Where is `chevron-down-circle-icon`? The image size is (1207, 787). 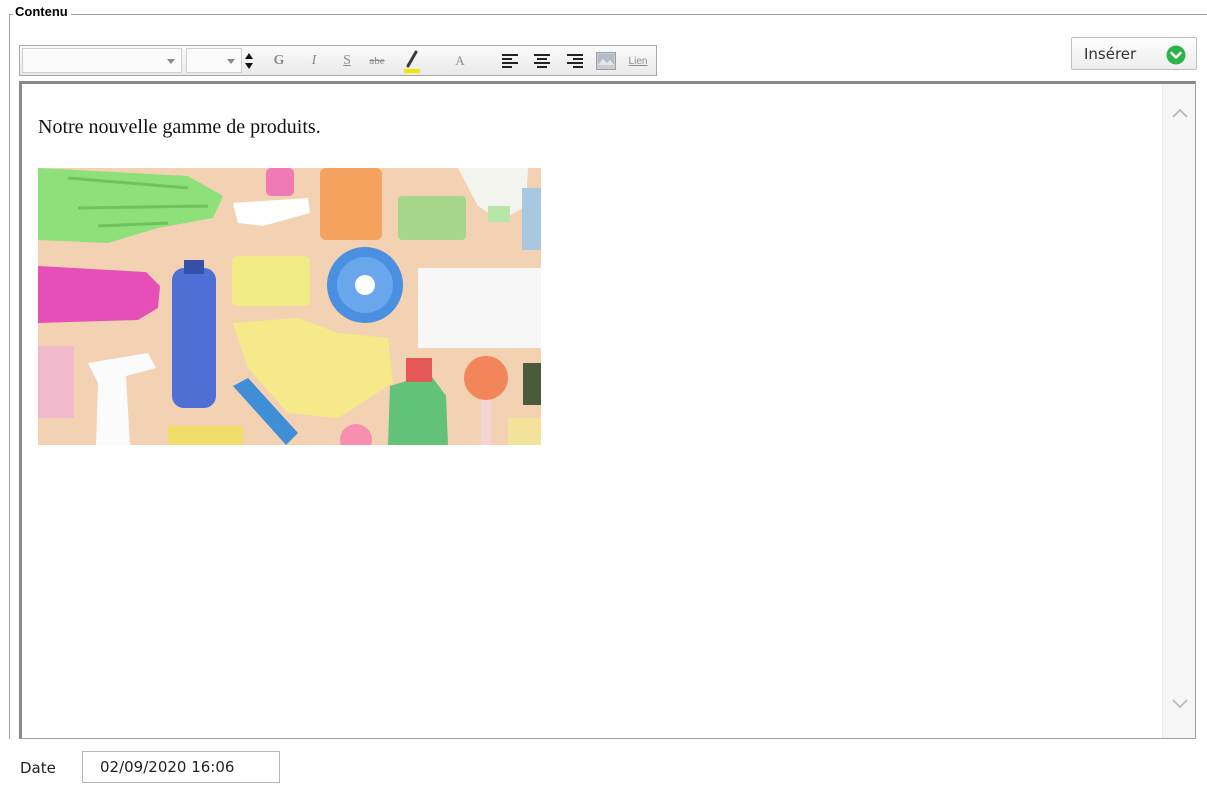
chevron-down-circle-icon is located at coordinates (1176, 56).